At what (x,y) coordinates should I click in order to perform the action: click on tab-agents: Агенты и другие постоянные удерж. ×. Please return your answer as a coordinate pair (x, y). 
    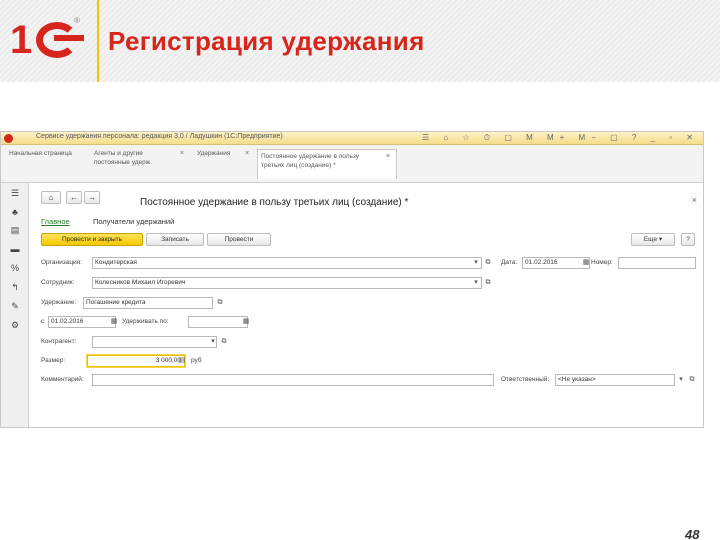
    Looking at the image, I should click on (141, 164).